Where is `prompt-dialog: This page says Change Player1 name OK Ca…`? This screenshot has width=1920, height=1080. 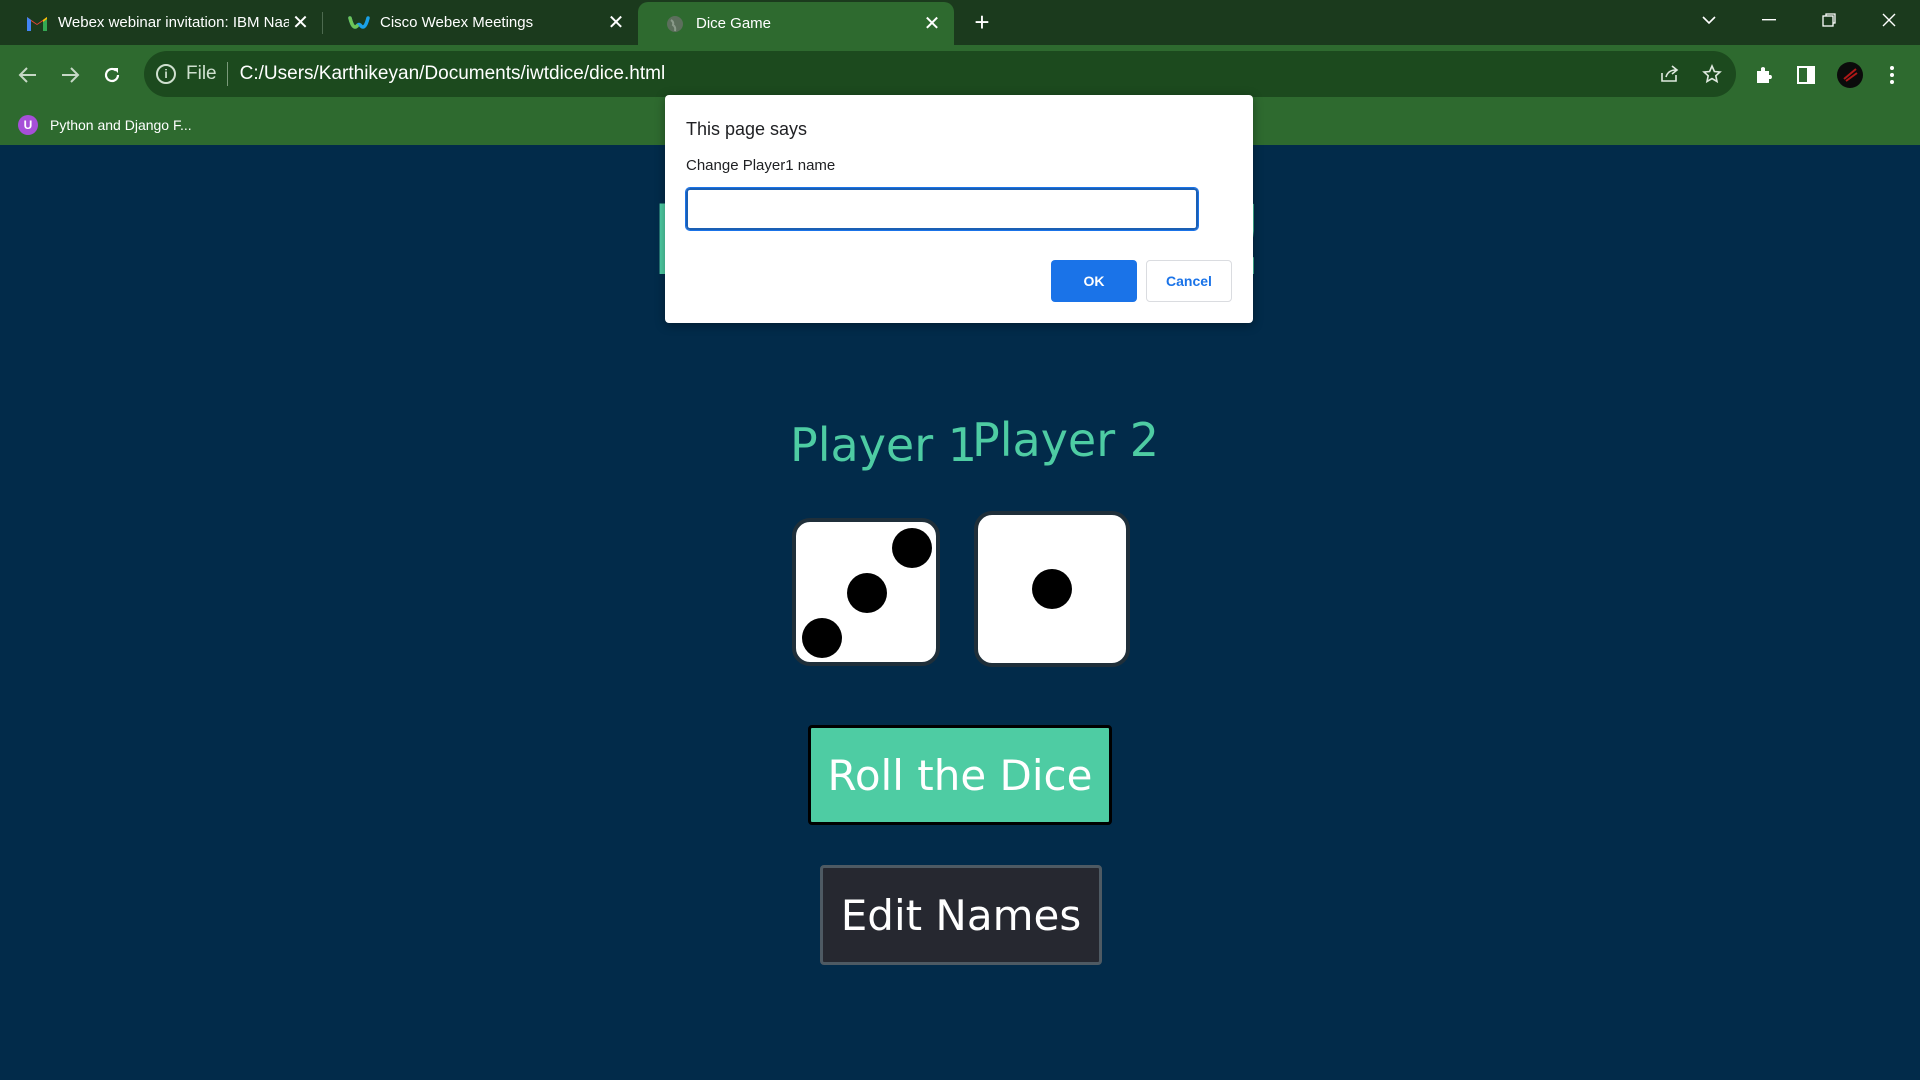
prompt-dialog: This page says Change Player1 name OK Ca… is located at coordinates (959, 209).